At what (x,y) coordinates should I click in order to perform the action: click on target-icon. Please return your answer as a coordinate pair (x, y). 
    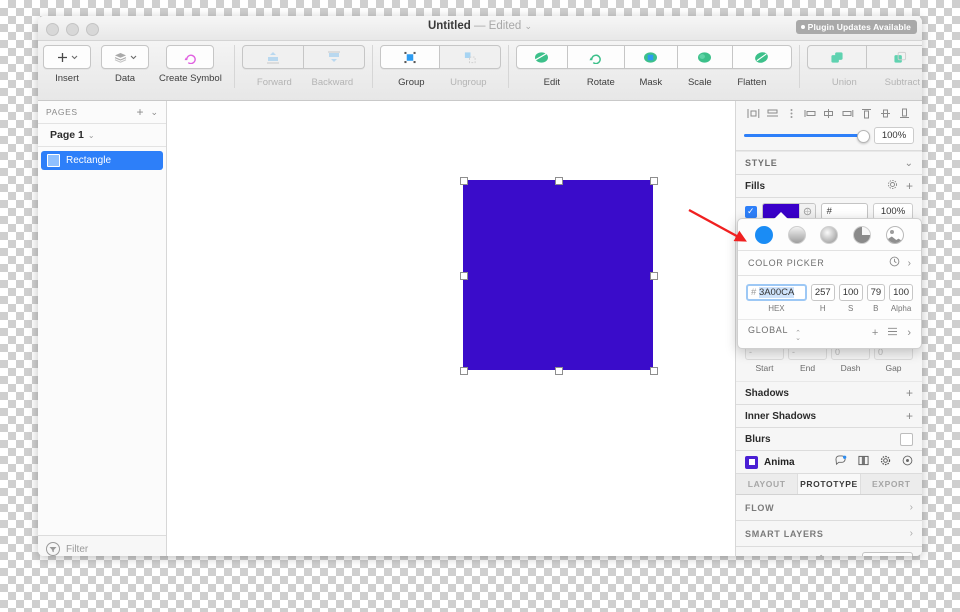
    Looking at the image, I should click on (907, 462).